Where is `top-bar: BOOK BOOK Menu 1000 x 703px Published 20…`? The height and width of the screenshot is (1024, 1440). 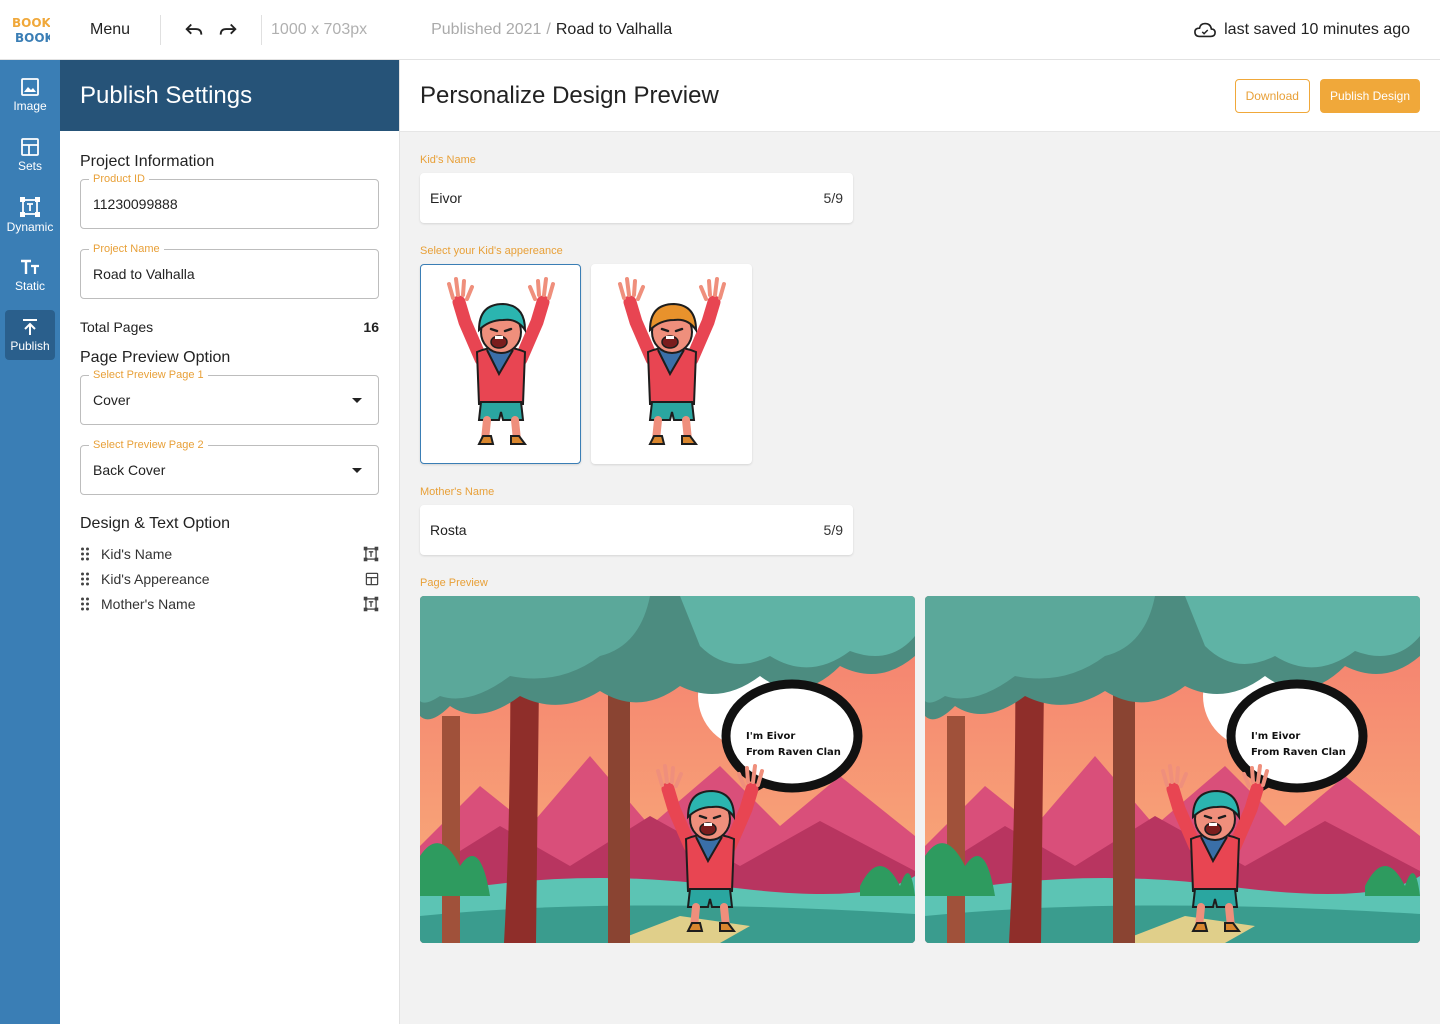
top-bar: BOOK BOOK Menu 1000 x 703px Published 20… is located at coordinates (720, 30).